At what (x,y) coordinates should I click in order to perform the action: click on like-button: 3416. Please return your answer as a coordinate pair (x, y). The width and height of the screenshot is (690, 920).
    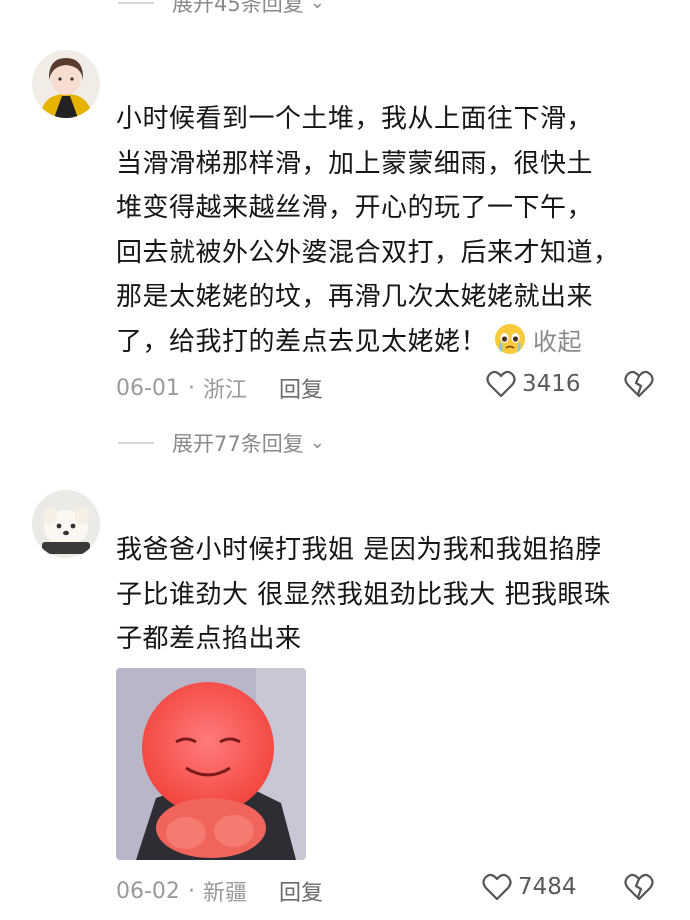
    Looking at the image, I should click on (533, 384).